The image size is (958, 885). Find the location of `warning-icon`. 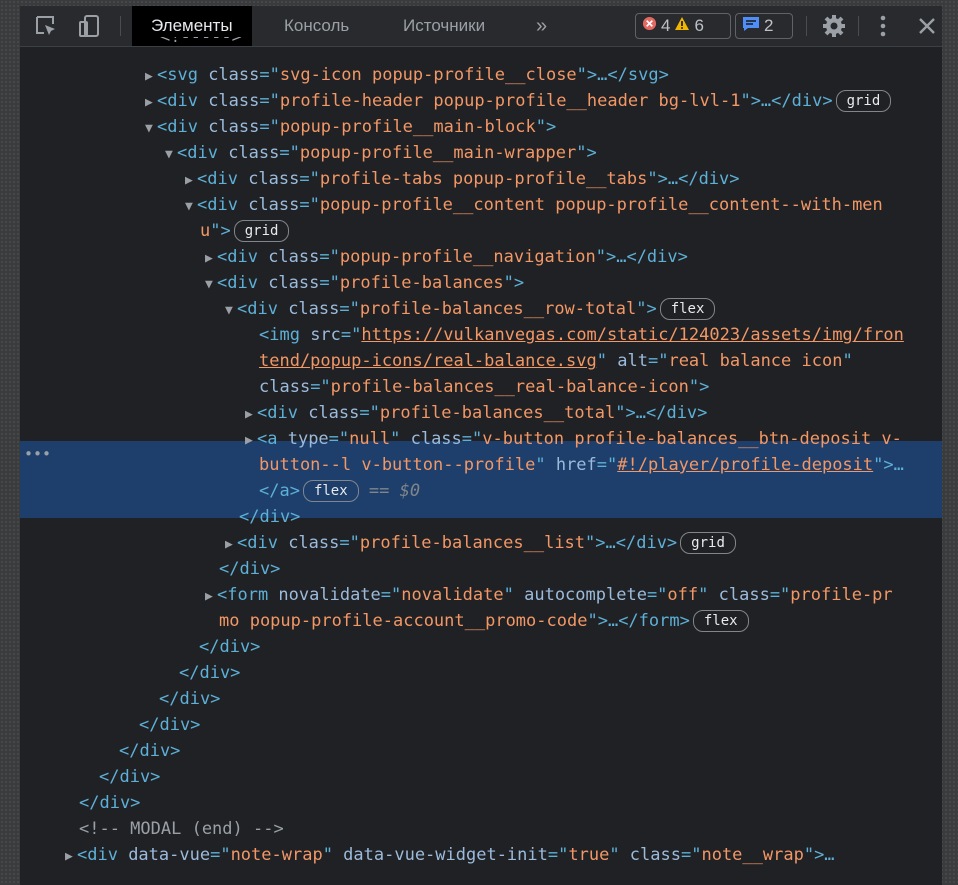

warning-icon is located at coordinates (682, 26).